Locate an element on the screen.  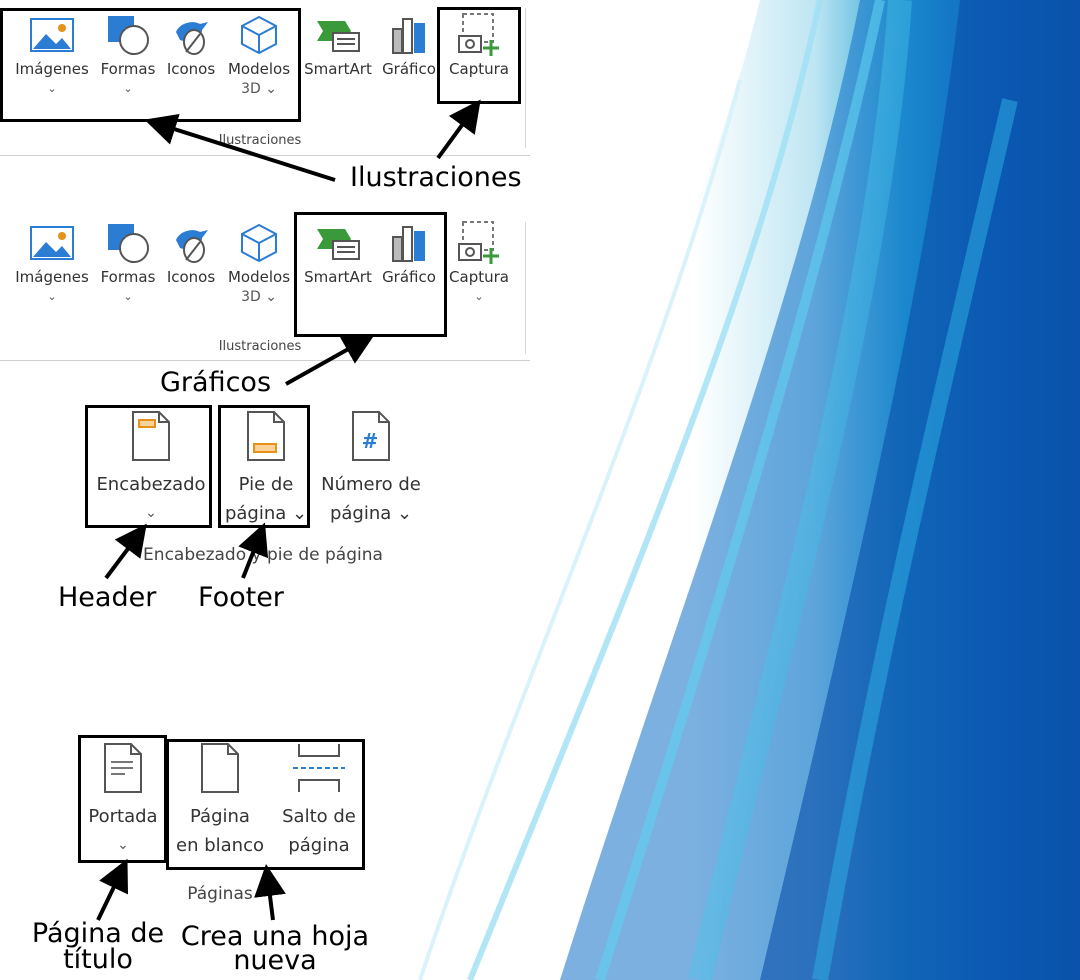
annotation-footer: Footer is located at coordinates (241, 597).